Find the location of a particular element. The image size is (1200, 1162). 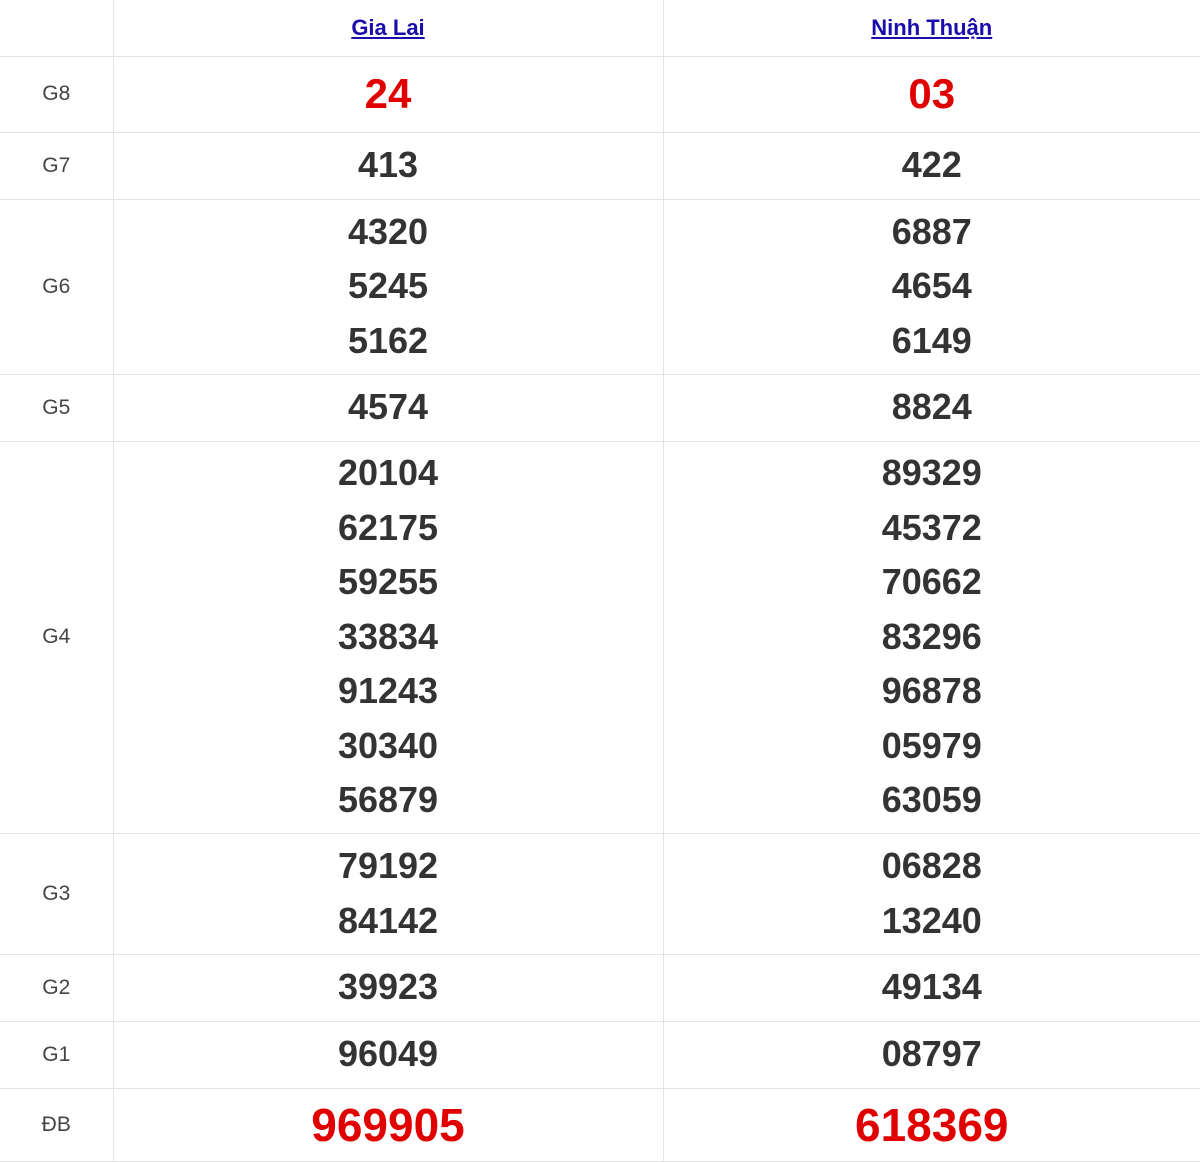

prize-label-text: G1 is located at coordinates (56, 1054).